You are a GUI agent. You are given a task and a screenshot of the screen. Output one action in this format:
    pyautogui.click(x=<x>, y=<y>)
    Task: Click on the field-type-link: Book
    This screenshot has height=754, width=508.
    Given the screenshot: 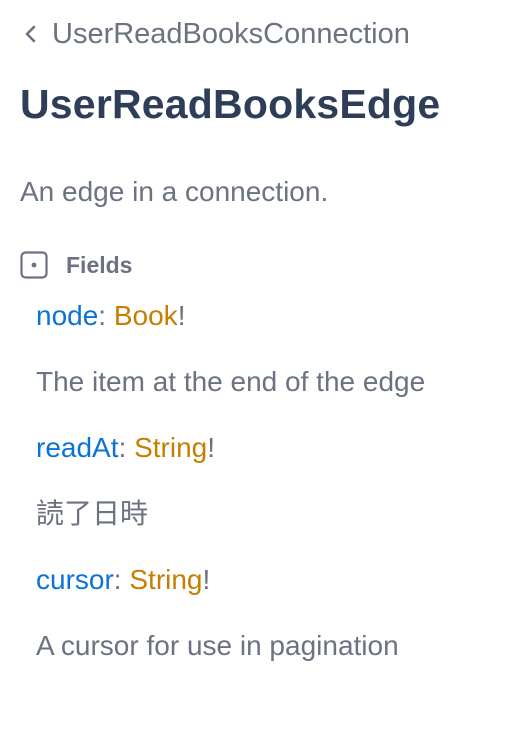 What is the action you would take?
    pyautogui.click(x=146, y=315)
    